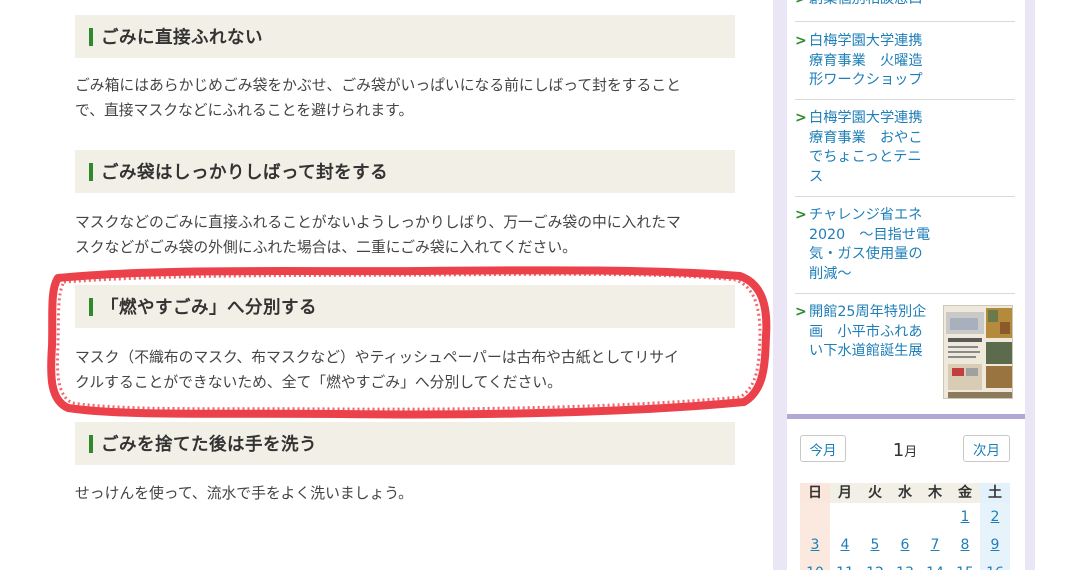  Describe the element at coordinates (911, 452) in the screenshot. I see `calendar-month-unit: 月` at that location.